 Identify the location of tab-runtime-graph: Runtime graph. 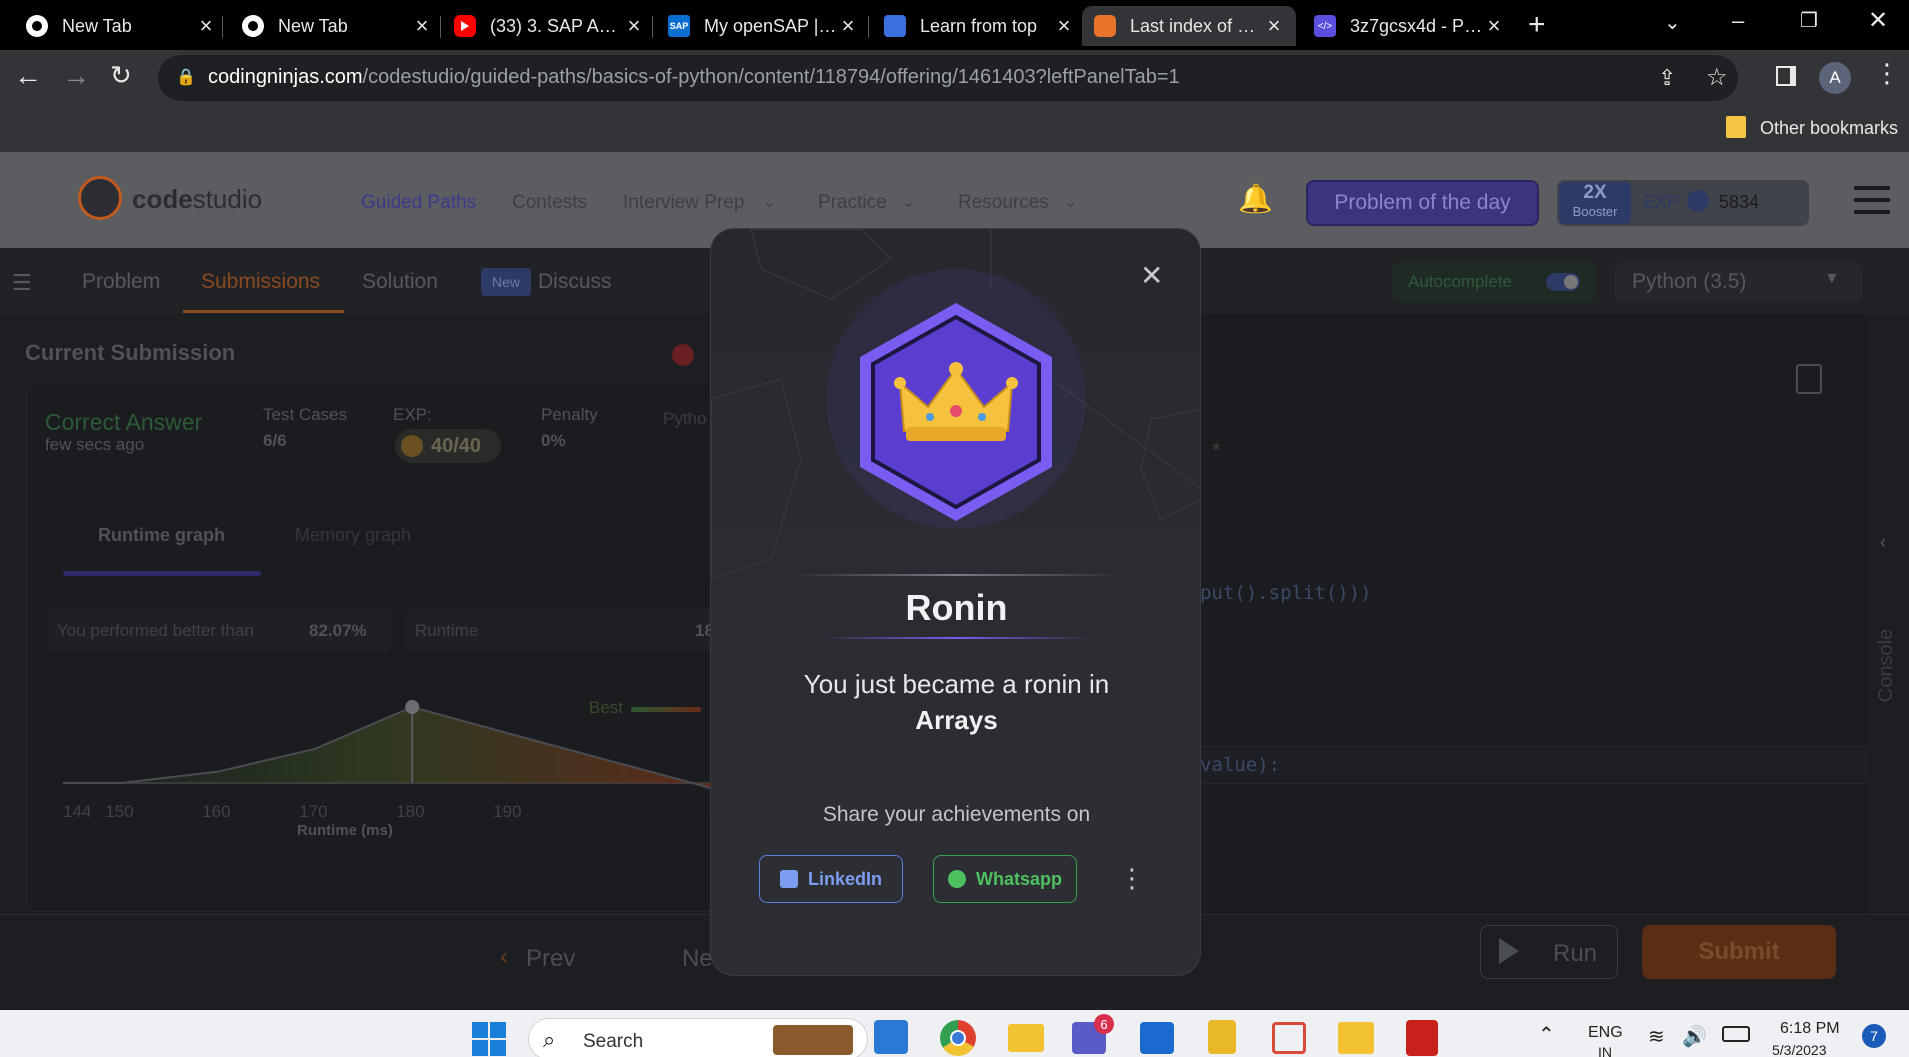
(161, 535).